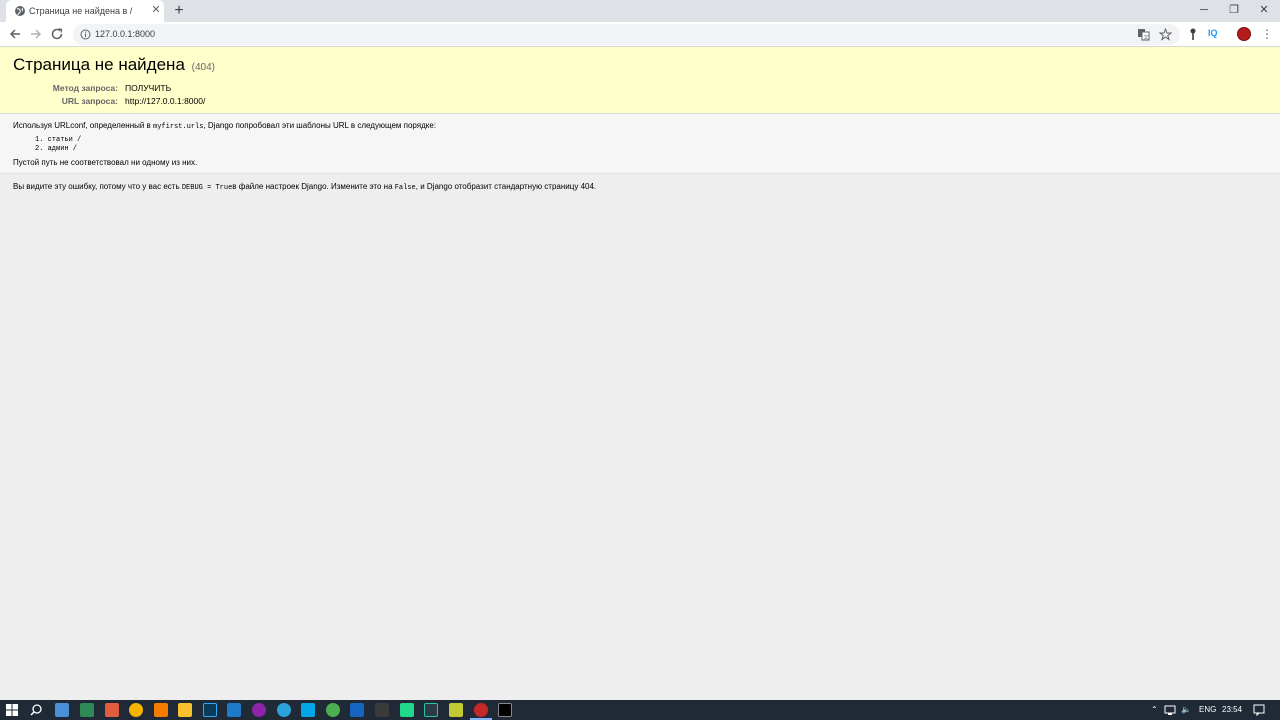  I want to click on viber-icon, so click(259, 710).